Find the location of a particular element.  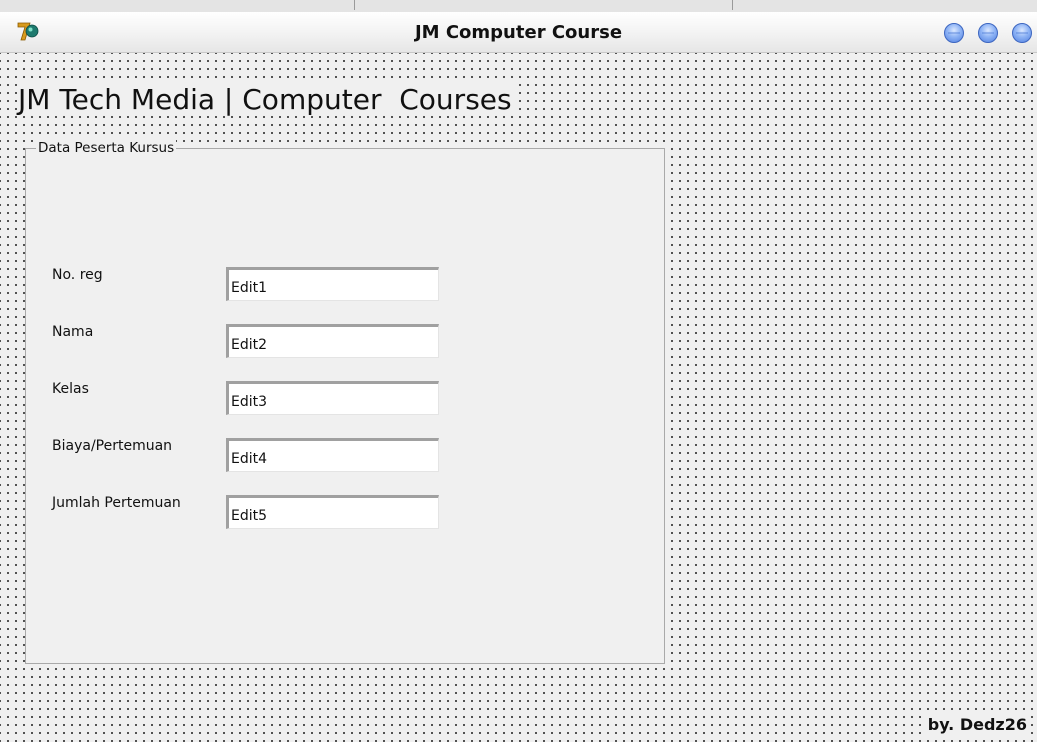

maximize-icon is located at coordinates (988, 33).